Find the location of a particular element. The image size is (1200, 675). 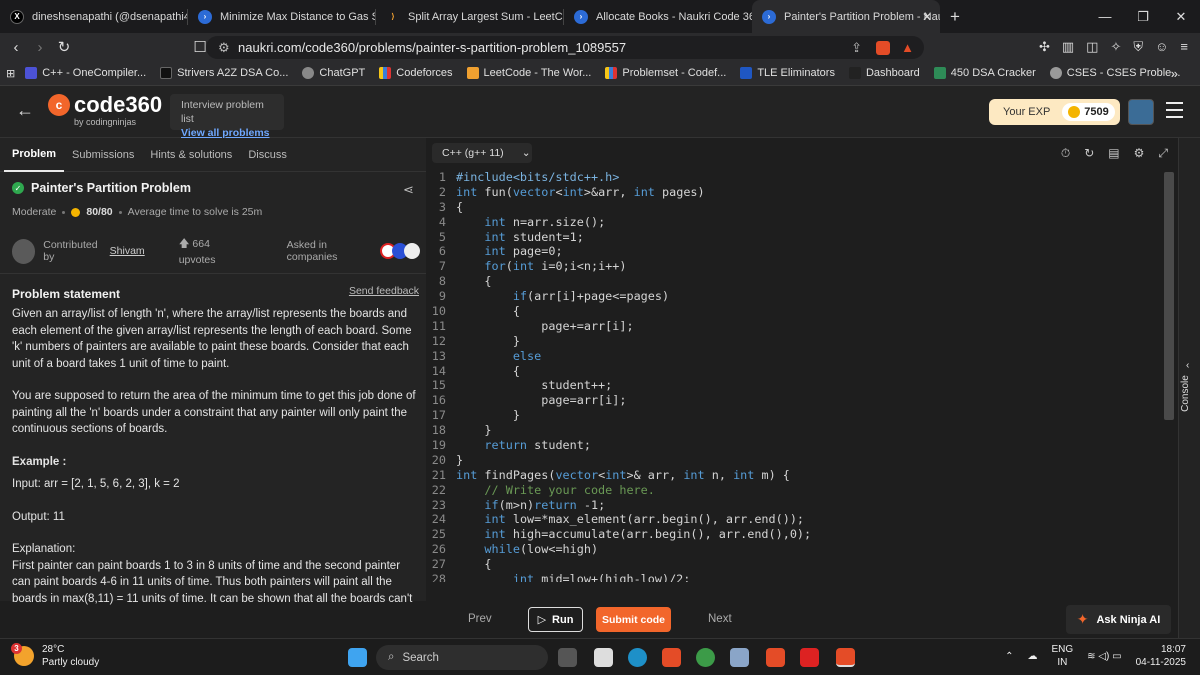

browser-tab: Xdineshsenapathi (@dsenapathi4) / X is located at coordinates (94, 16).